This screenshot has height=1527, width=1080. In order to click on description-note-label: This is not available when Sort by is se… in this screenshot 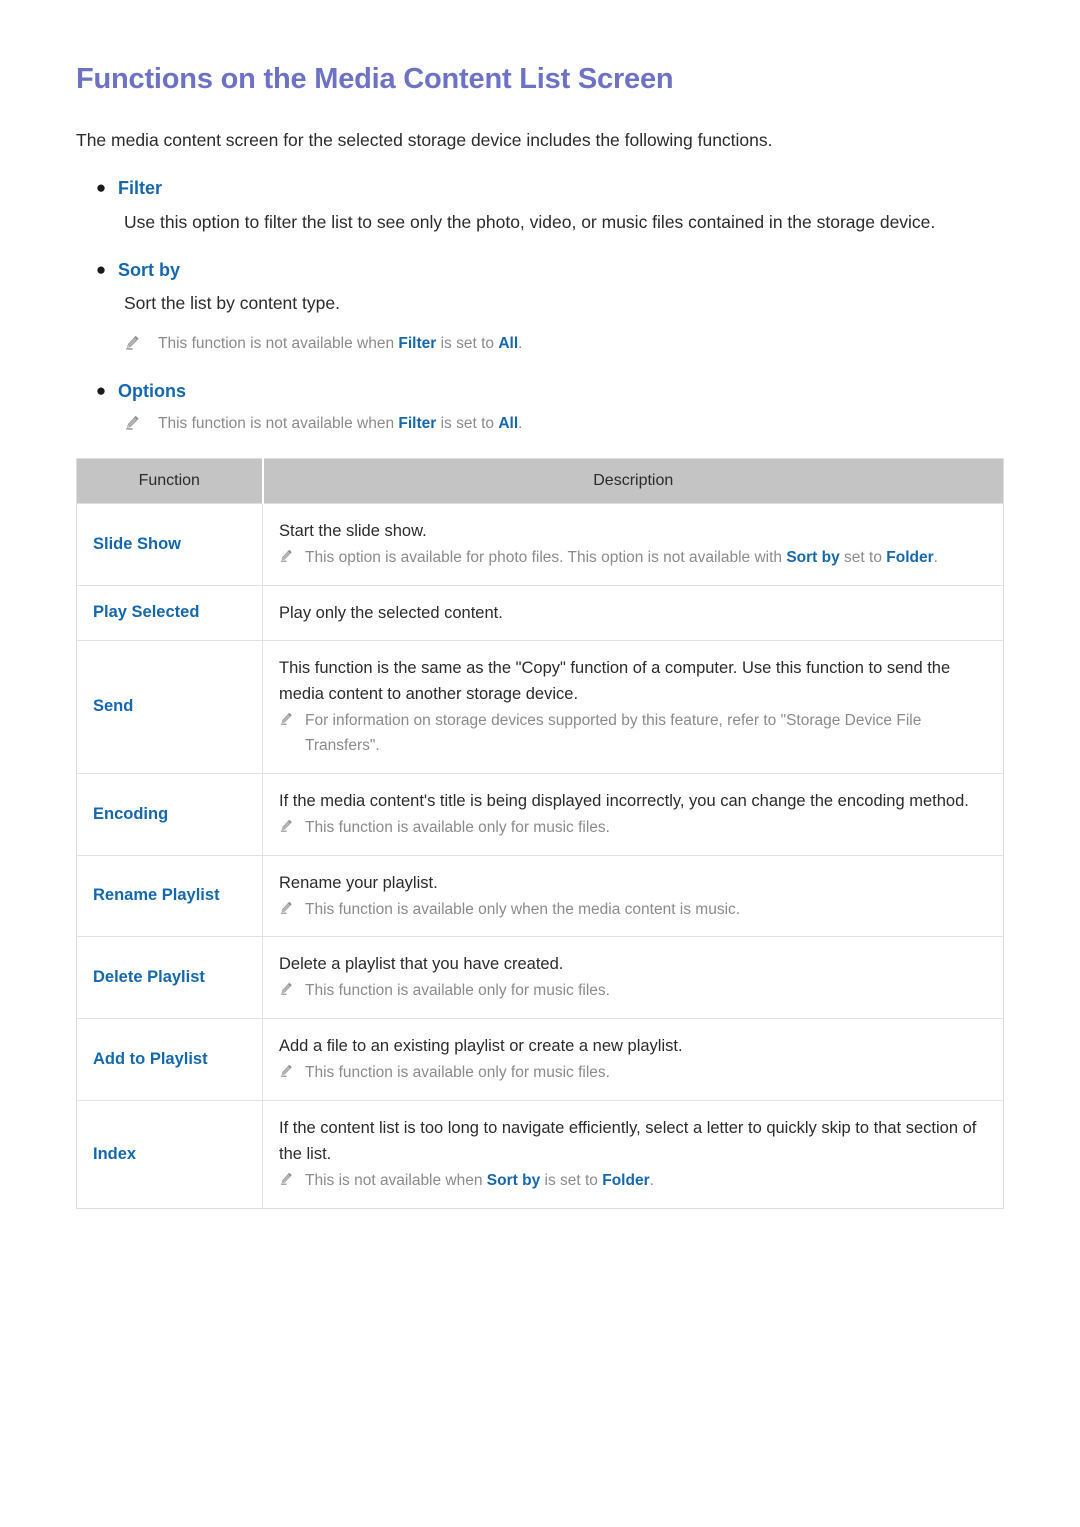, I will do `click(479, 1181)`.